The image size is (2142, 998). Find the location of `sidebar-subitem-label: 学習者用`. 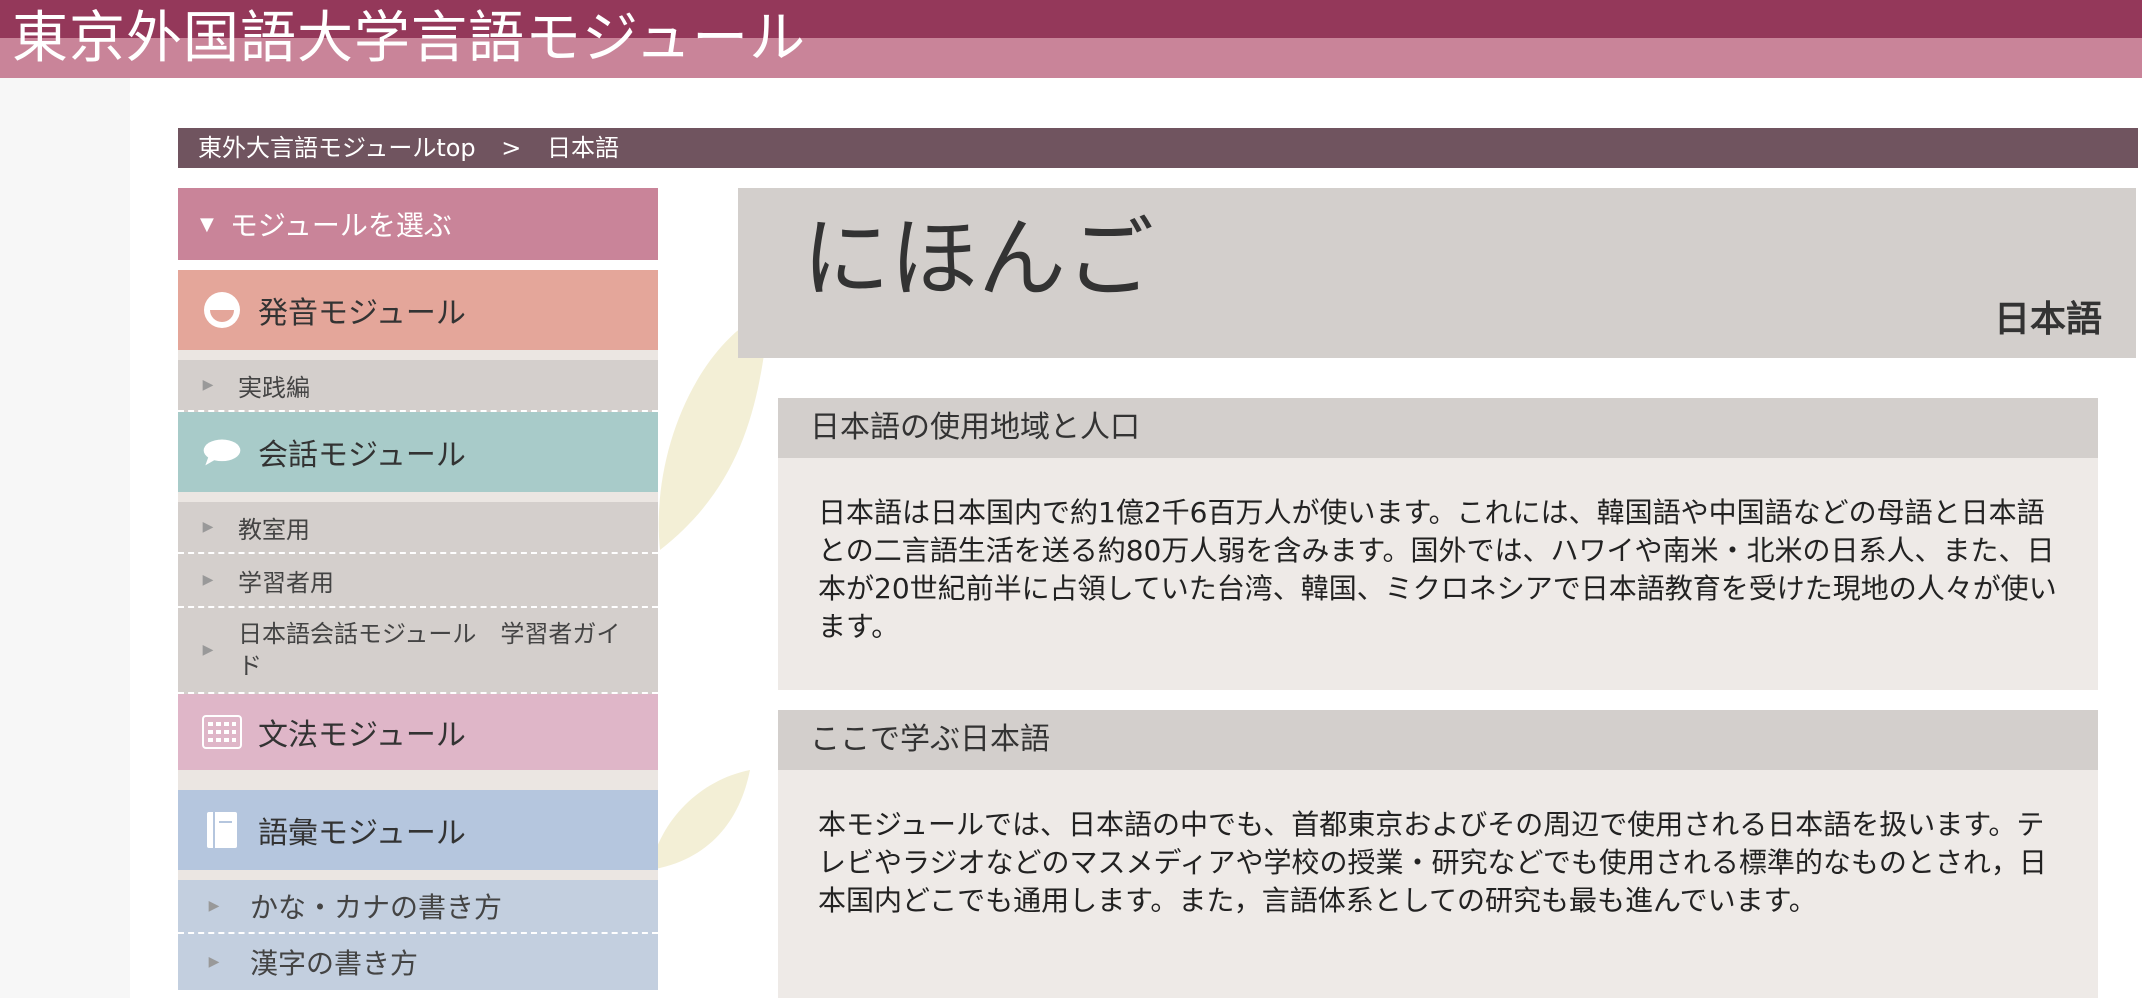

sidebar-subitem-label: 学習者用 is located at coordinates (286, 582).